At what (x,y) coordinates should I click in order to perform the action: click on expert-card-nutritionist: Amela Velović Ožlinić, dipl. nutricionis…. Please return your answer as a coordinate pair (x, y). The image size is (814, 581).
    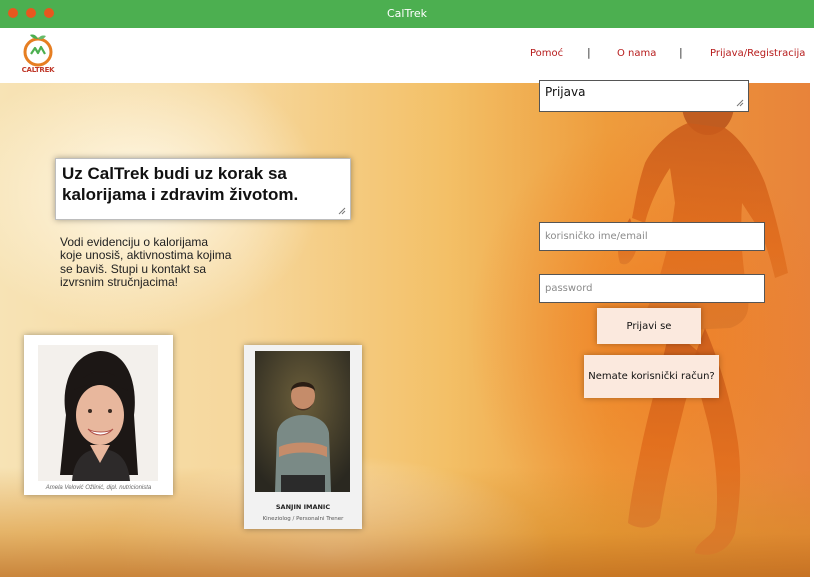
    Looking at the image, I should click on (98, 415).